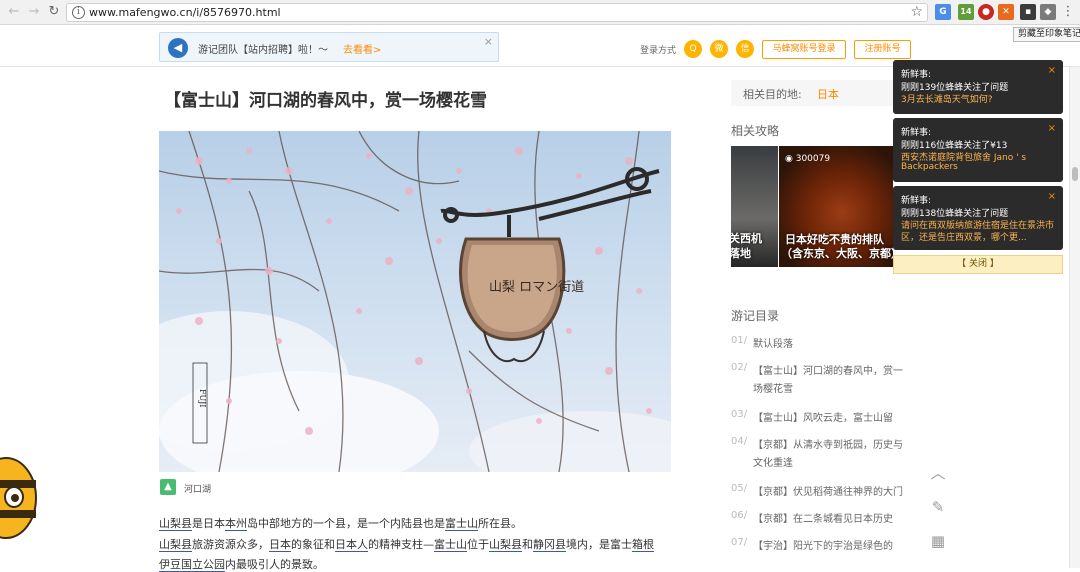 The height and width of the screenshot is (572, 1080). I want to click on link-hakone: 箱根, so click(643, 545).